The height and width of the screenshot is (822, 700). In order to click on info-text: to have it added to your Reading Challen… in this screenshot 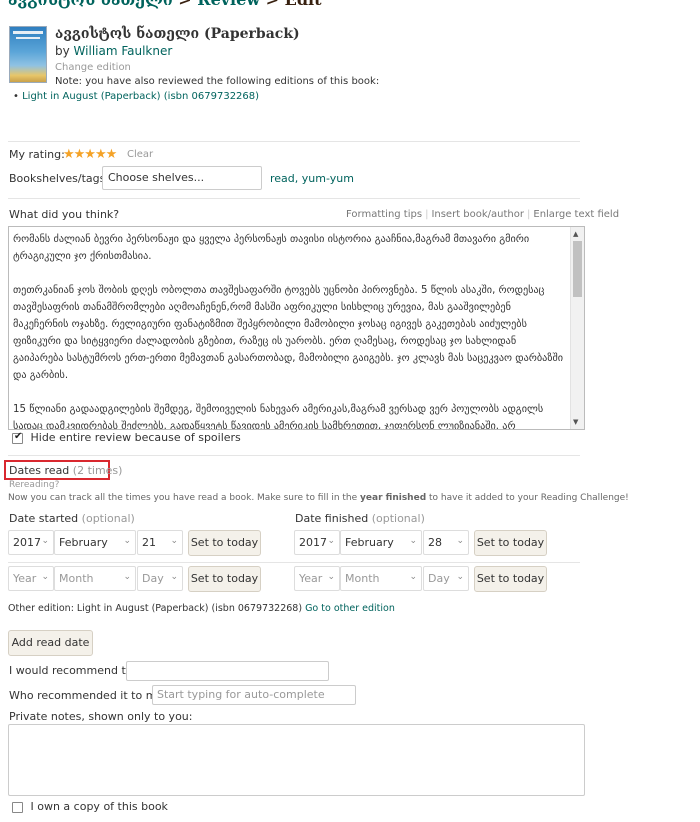, I will do `click(527, 498)`.